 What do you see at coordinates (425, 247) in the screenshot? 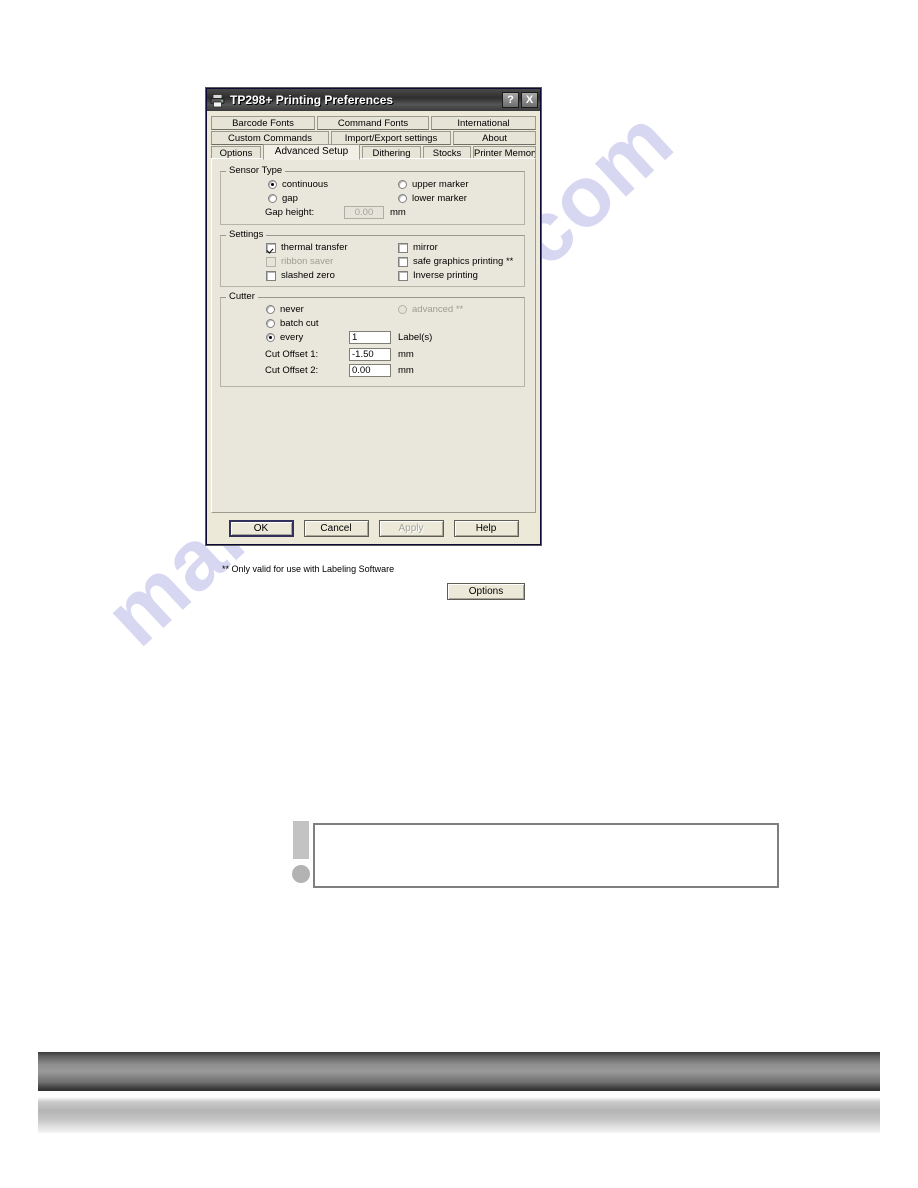
I see `checkbox-mirror-label: mirror` at bounding box center [425, 247].